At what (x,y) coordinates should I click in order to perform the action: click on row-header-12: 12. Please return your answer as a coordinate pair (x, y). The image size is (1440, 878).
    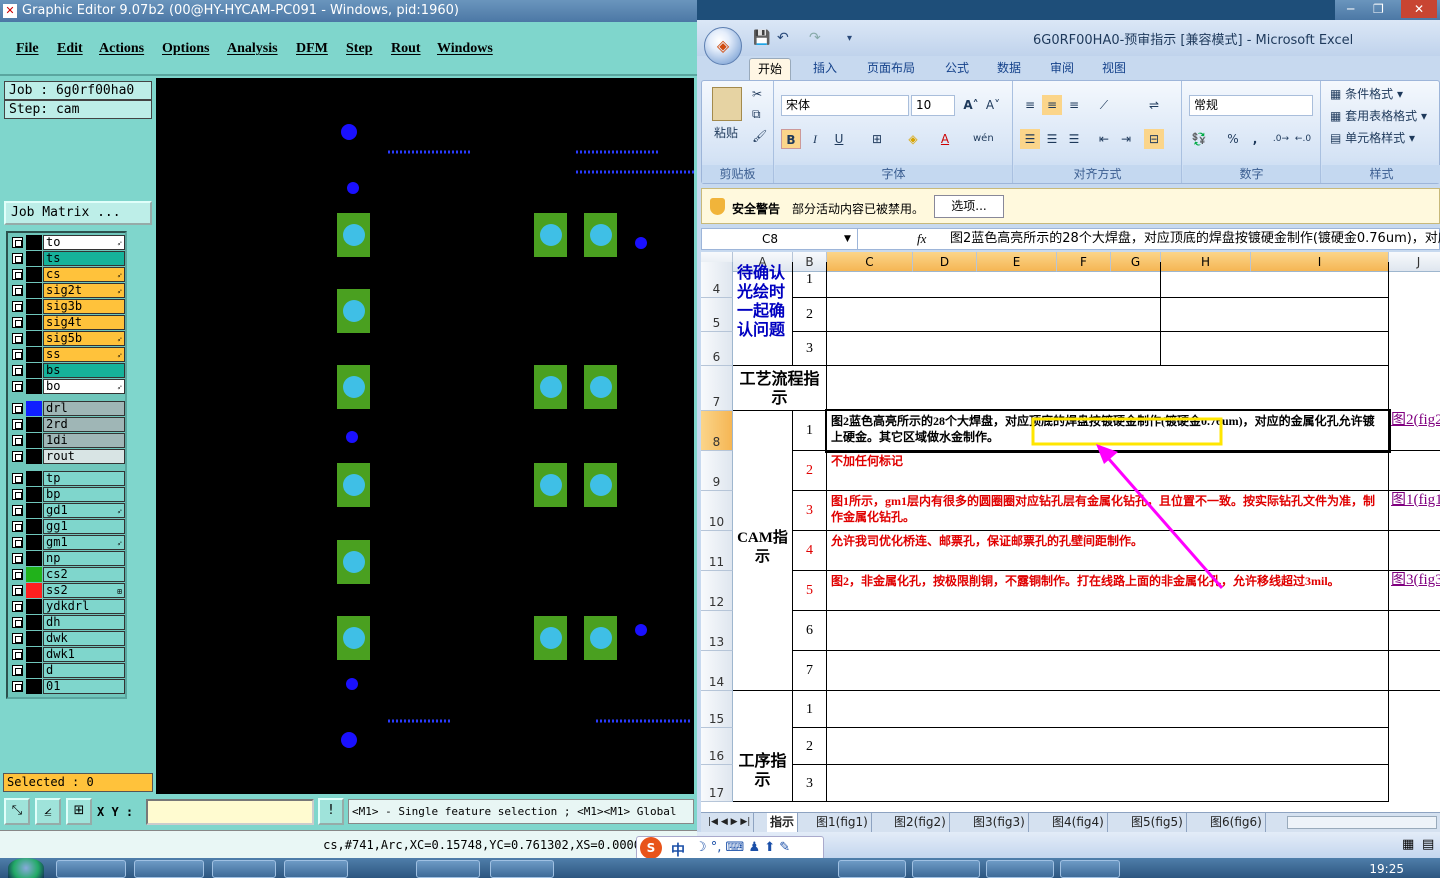
    Looking at the image, I should click on (717, 591).